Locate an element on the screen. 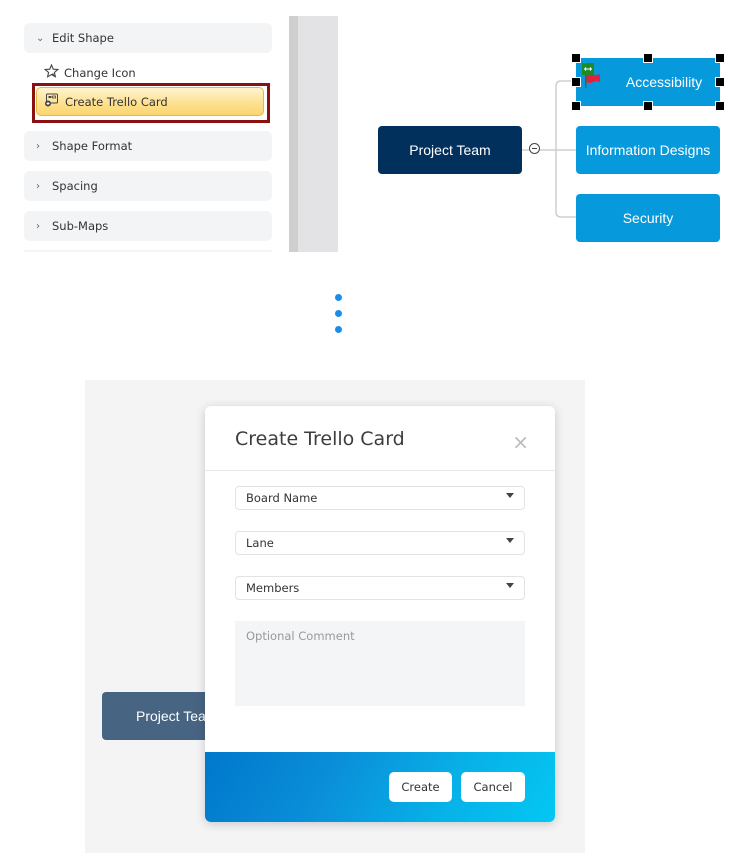  child-node-information-designs: Information Designs is located at coordinates (648, 150).